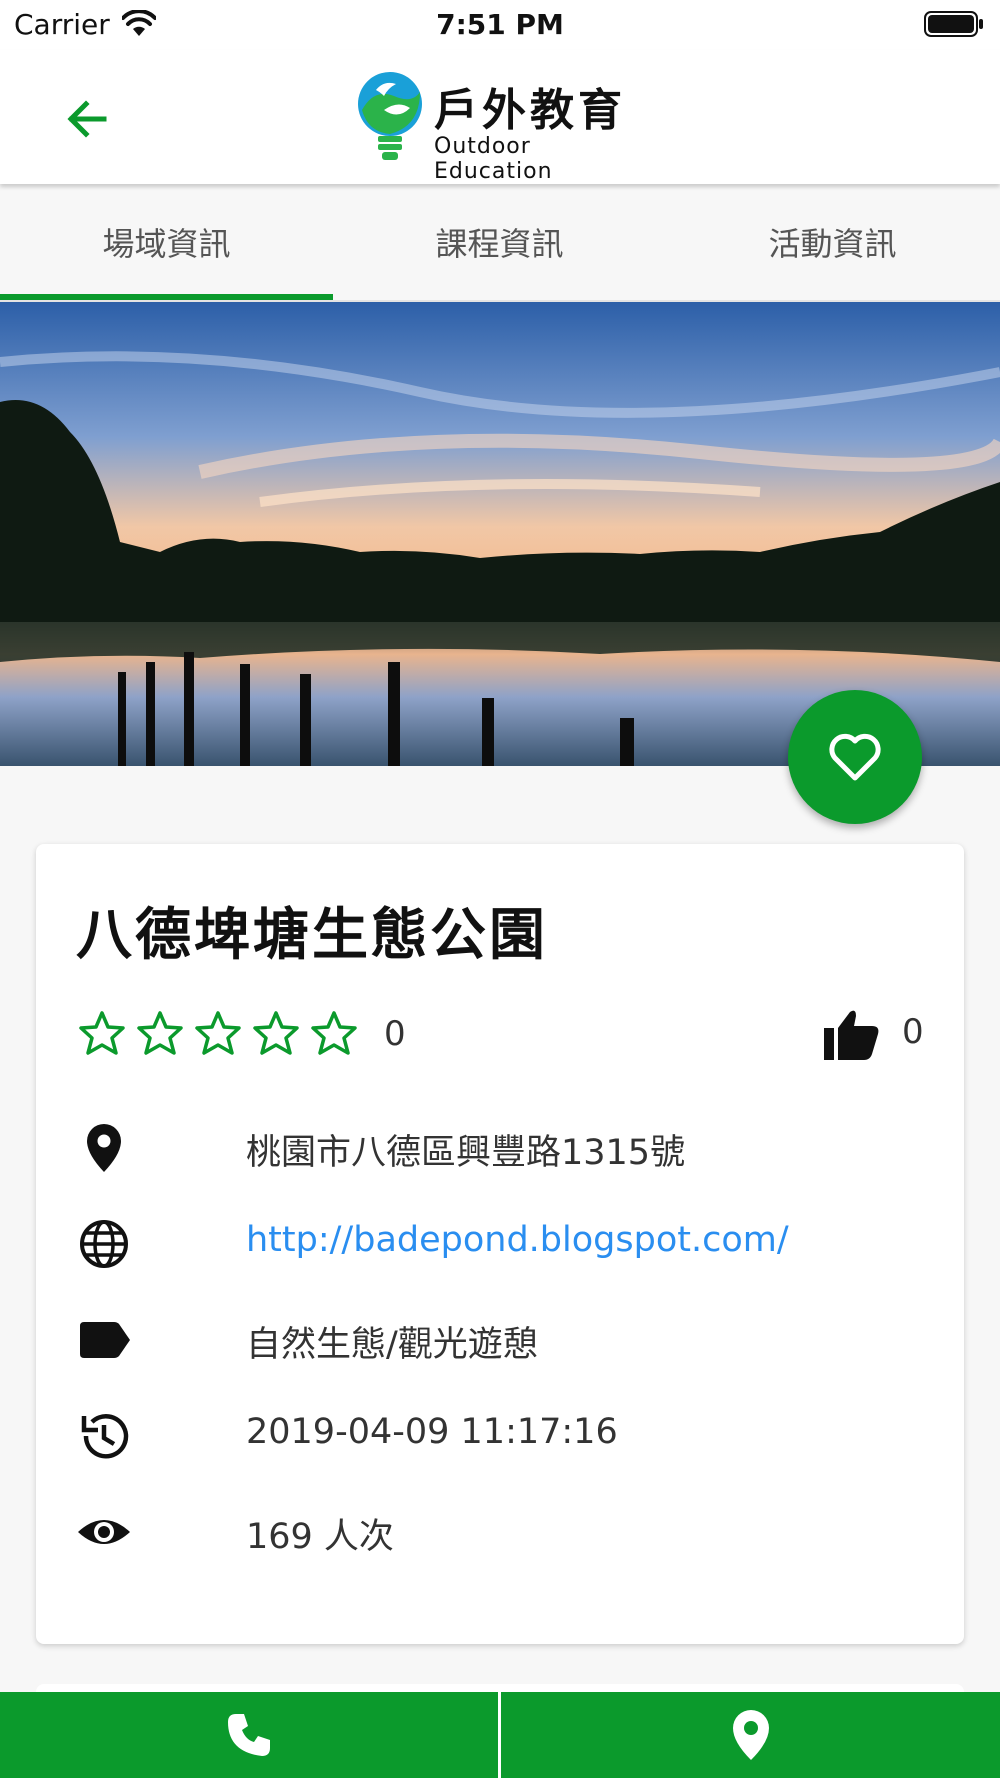 The width and height of the screenshot is (1000, 1778). I want to click on venue-website-link: http://badepond.blogspot.com/, so click(517, 1240).